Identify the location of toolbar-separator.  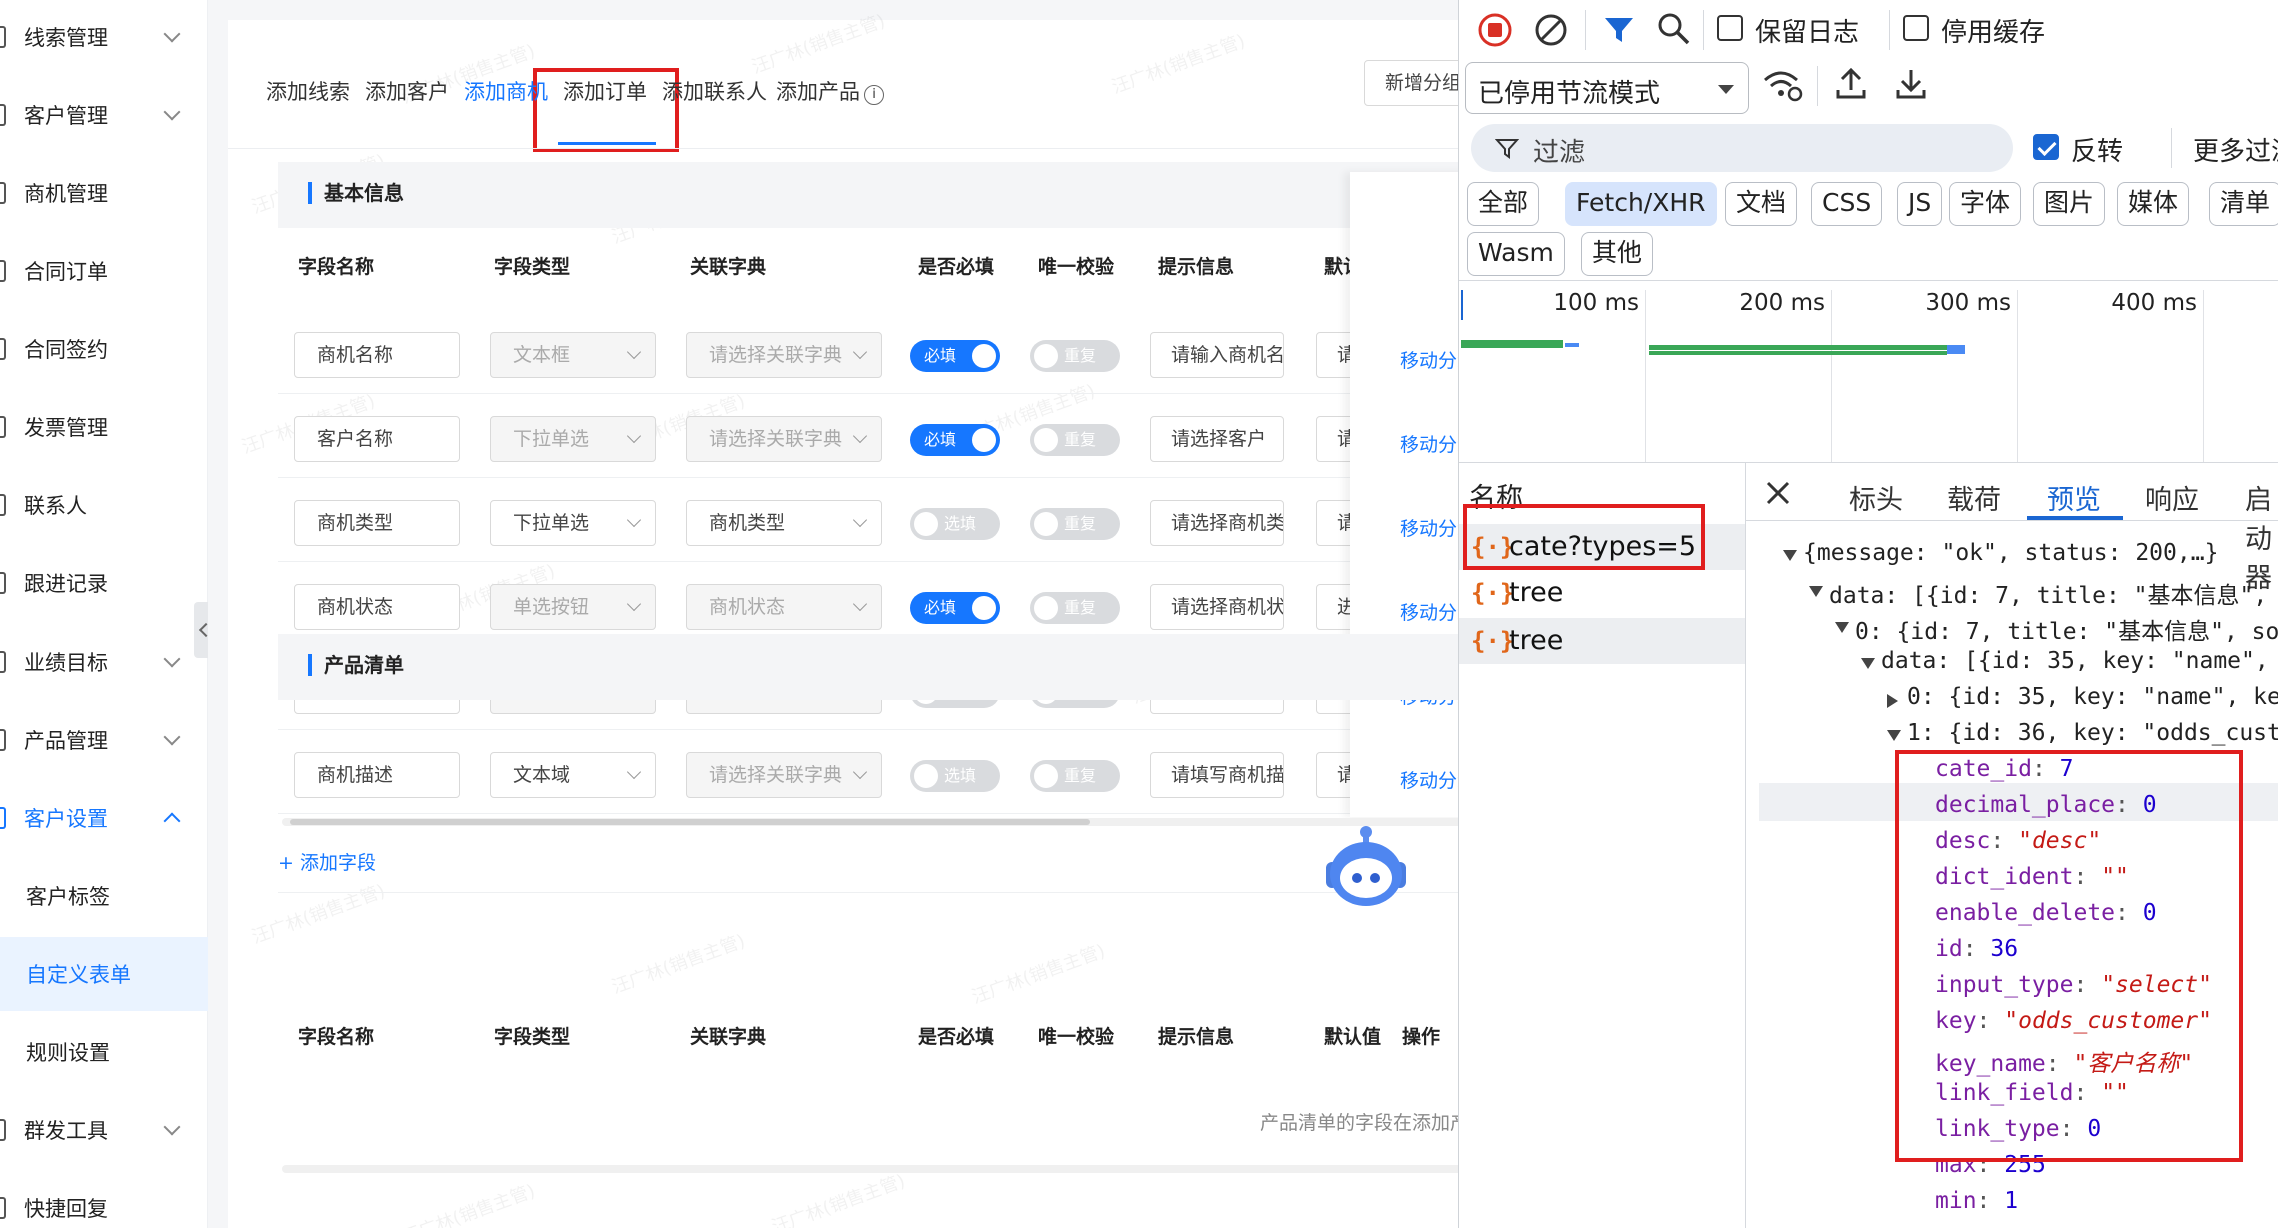
(1585, 30).